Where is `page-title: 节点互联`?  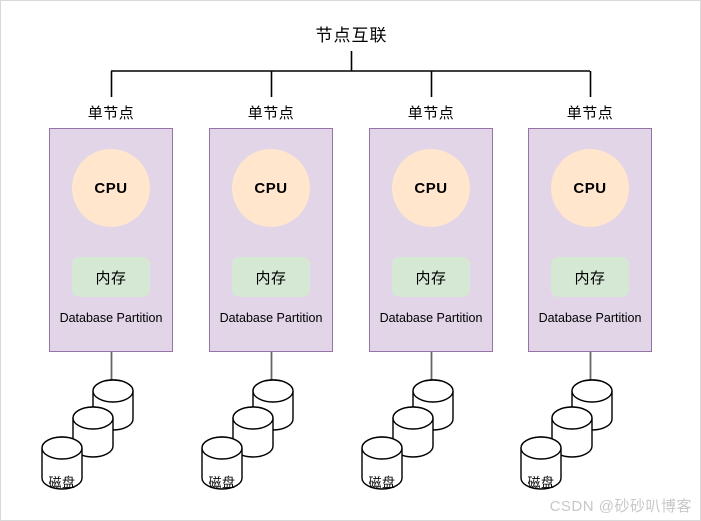
page-title: 节点互联 is located at coordinates (351, 35).